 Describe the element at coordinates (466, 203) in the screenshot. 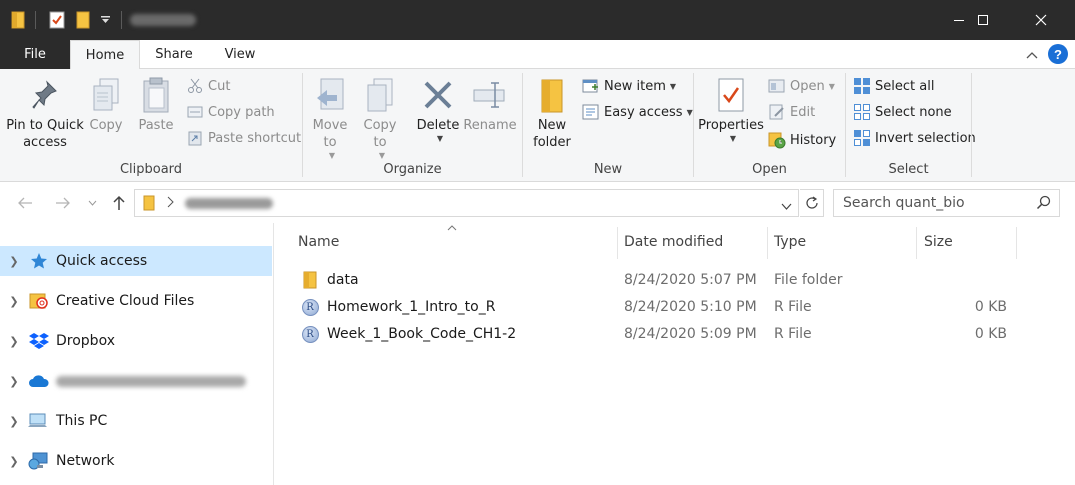

I see `address-bar` at that location.